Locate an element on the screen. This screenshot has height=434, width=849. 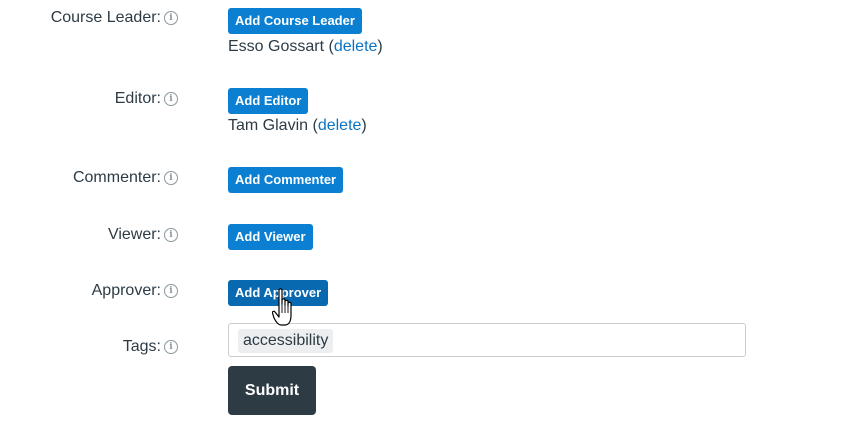
commenter-label-text: Commenter: is located at coordinates (116, 177).